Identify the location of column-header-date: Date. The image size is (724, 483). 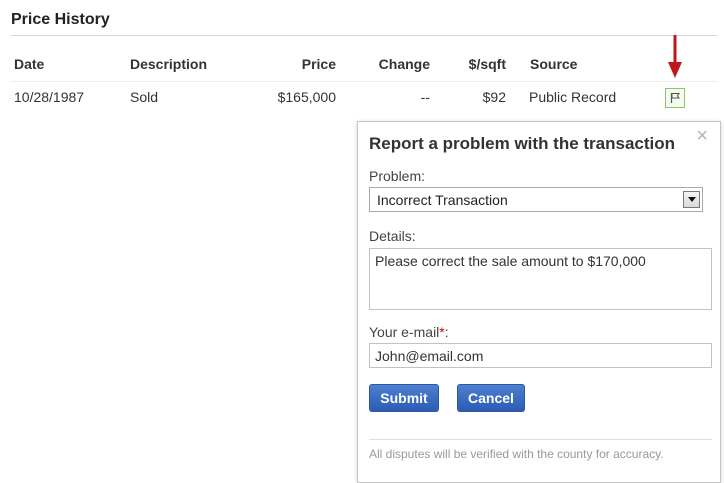
(29, 64).